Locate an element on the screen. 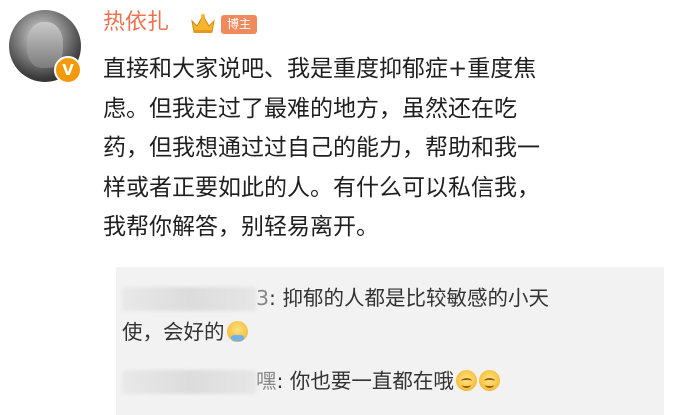  post-line: 药，但我想通过过自己的能力，帮助和我一 is located at coordinates (321, 148).